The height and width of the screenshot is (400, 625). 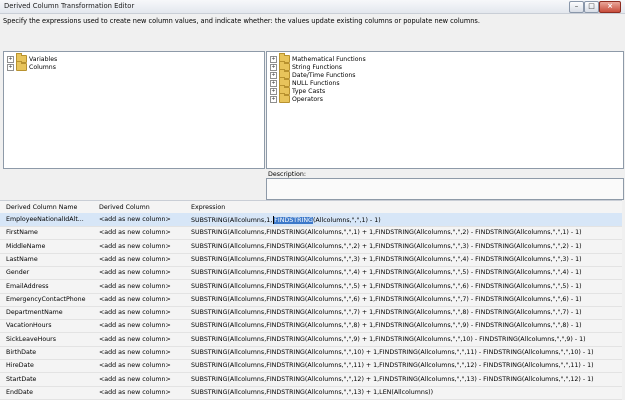 I want to click on derived-column-name-cell: MiddleName, so click(x=50, y=246).